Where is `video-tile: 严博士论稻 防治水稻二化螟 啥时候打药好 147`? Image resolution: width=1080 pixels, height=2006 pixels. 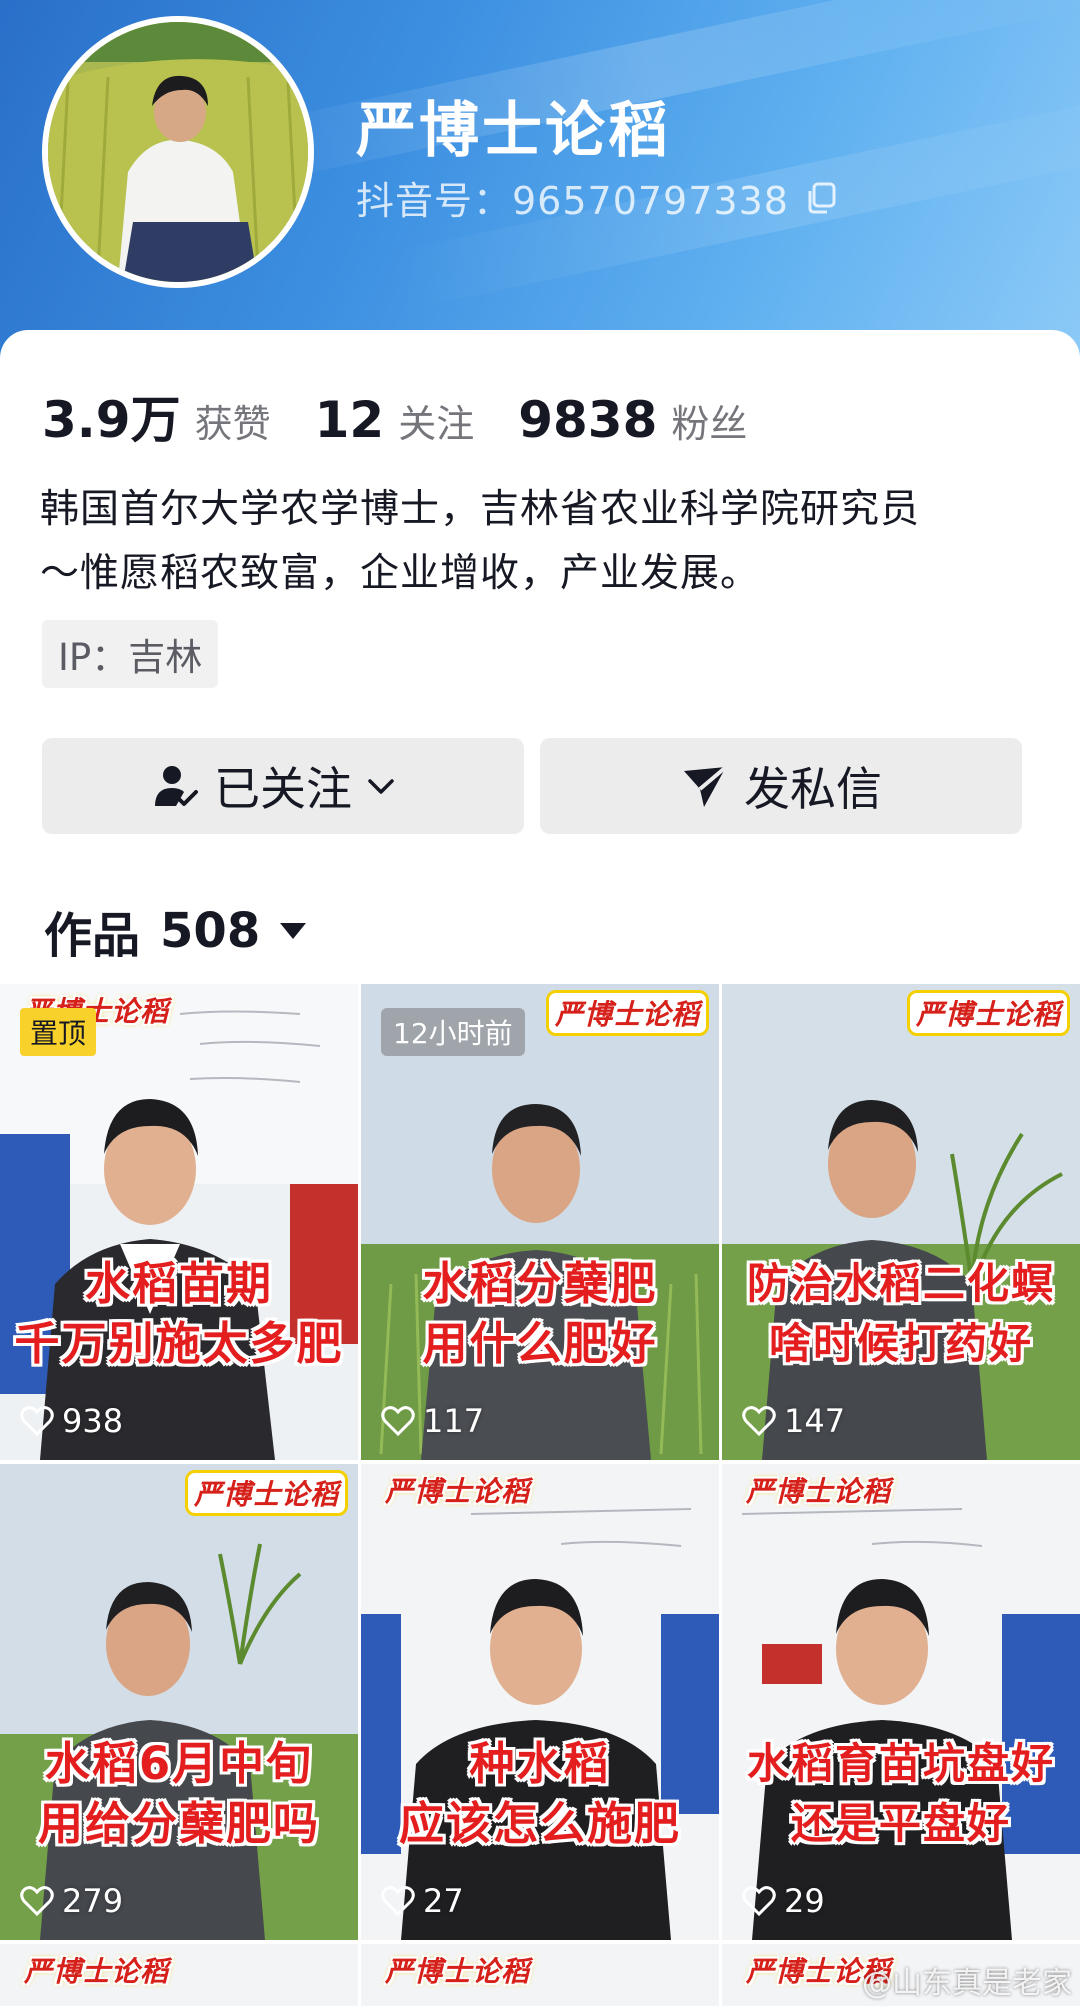 video-tile: 严博士论稻 防治水稻二化螟 啥时候打药好 147 is located at coordinates (901, 1222).